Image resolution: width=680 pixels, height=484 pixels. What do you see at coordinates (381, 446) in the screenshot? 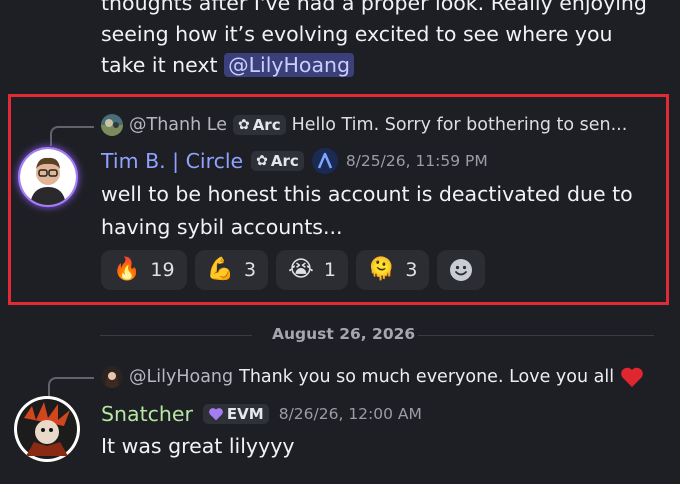
I see `message-body: It was great lilyyyy` at bounding box center [381, 446].